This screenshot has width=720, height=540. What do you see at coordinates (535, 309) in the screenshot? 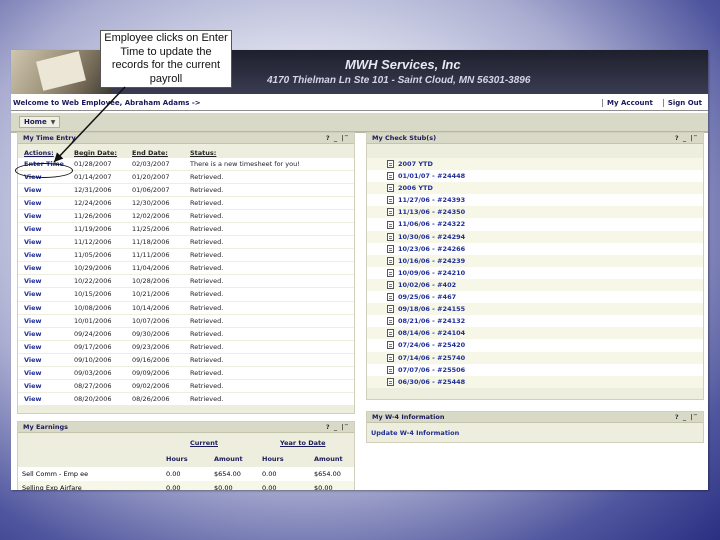
I see `check-stub-item: 09/18/06 - #24155` at bounding box center [535, 309].